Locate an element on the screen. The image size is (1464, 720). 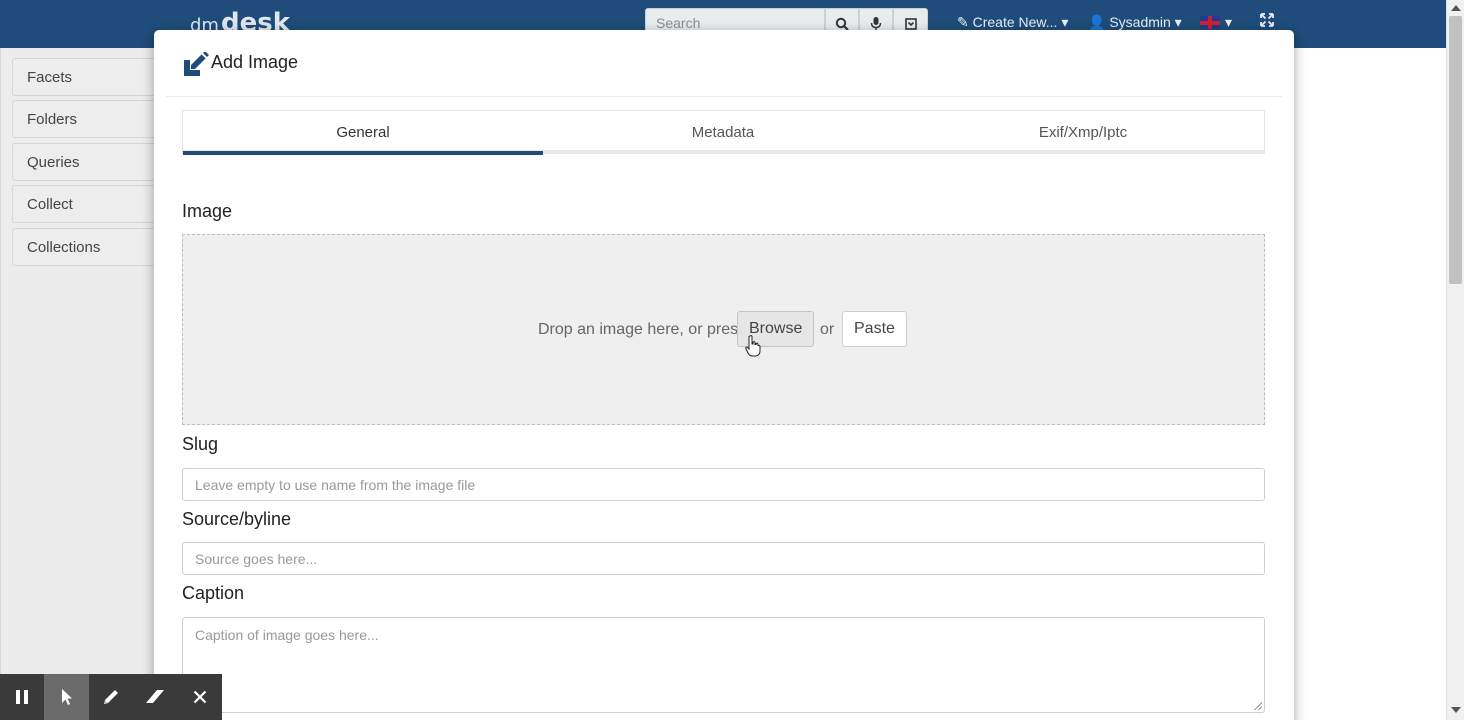
close-icon is located at coordinates (200, 697).